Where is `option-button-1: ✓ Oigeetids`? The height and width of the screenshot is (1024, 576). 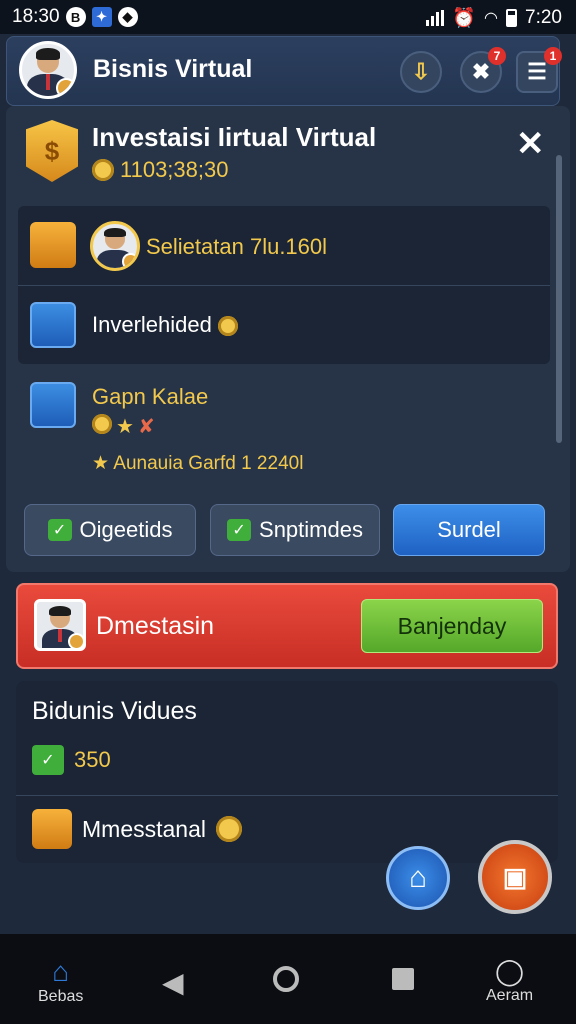 option-button-1: ✓ Oigeetids is located at coordinates (110, 530).